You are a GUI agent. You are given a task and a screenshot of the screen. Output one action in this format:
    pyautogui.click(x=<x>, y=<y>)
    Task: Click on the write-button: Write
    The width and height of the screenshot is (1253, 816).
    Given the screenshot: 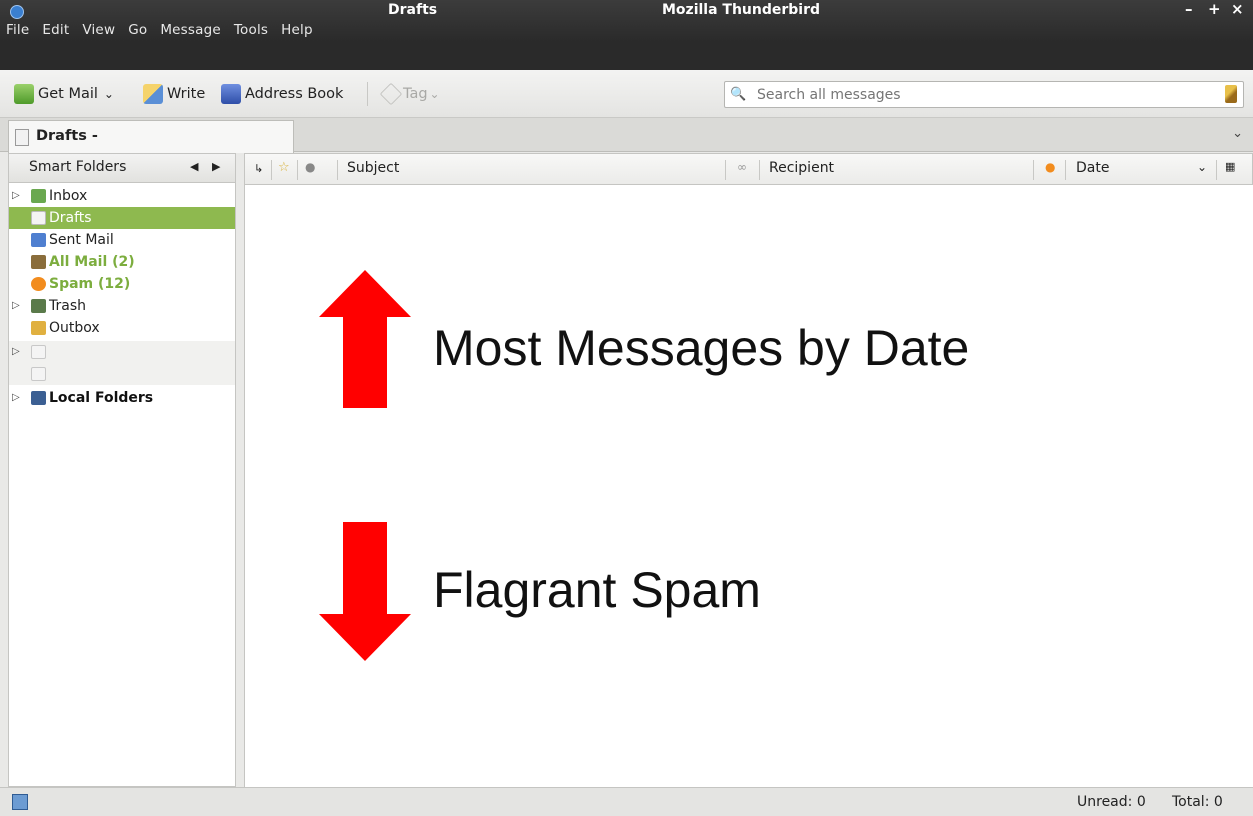 What is the action you would take?
    pyautogui.click(x=174, y=94)
    